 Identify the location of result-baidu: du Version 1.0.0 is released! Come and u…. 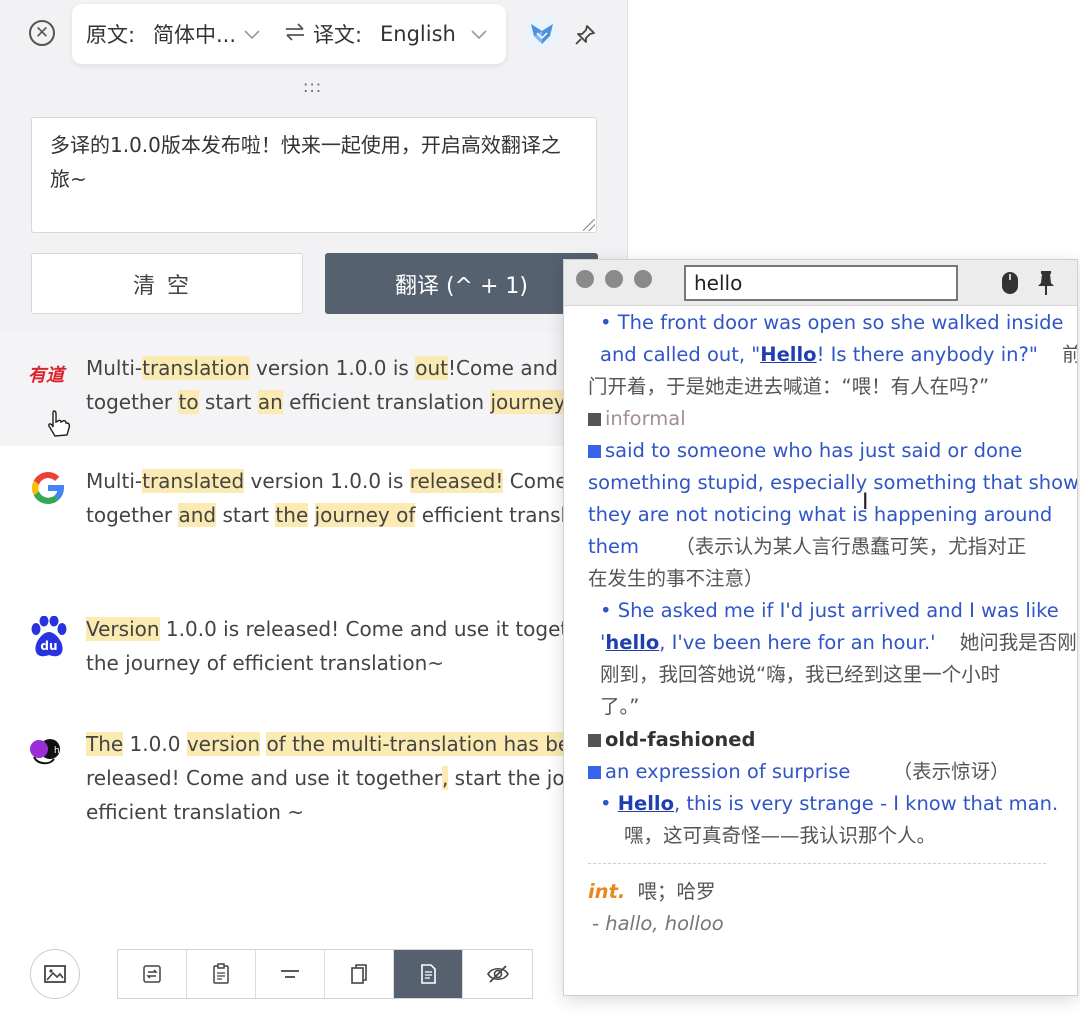
(314, 654).